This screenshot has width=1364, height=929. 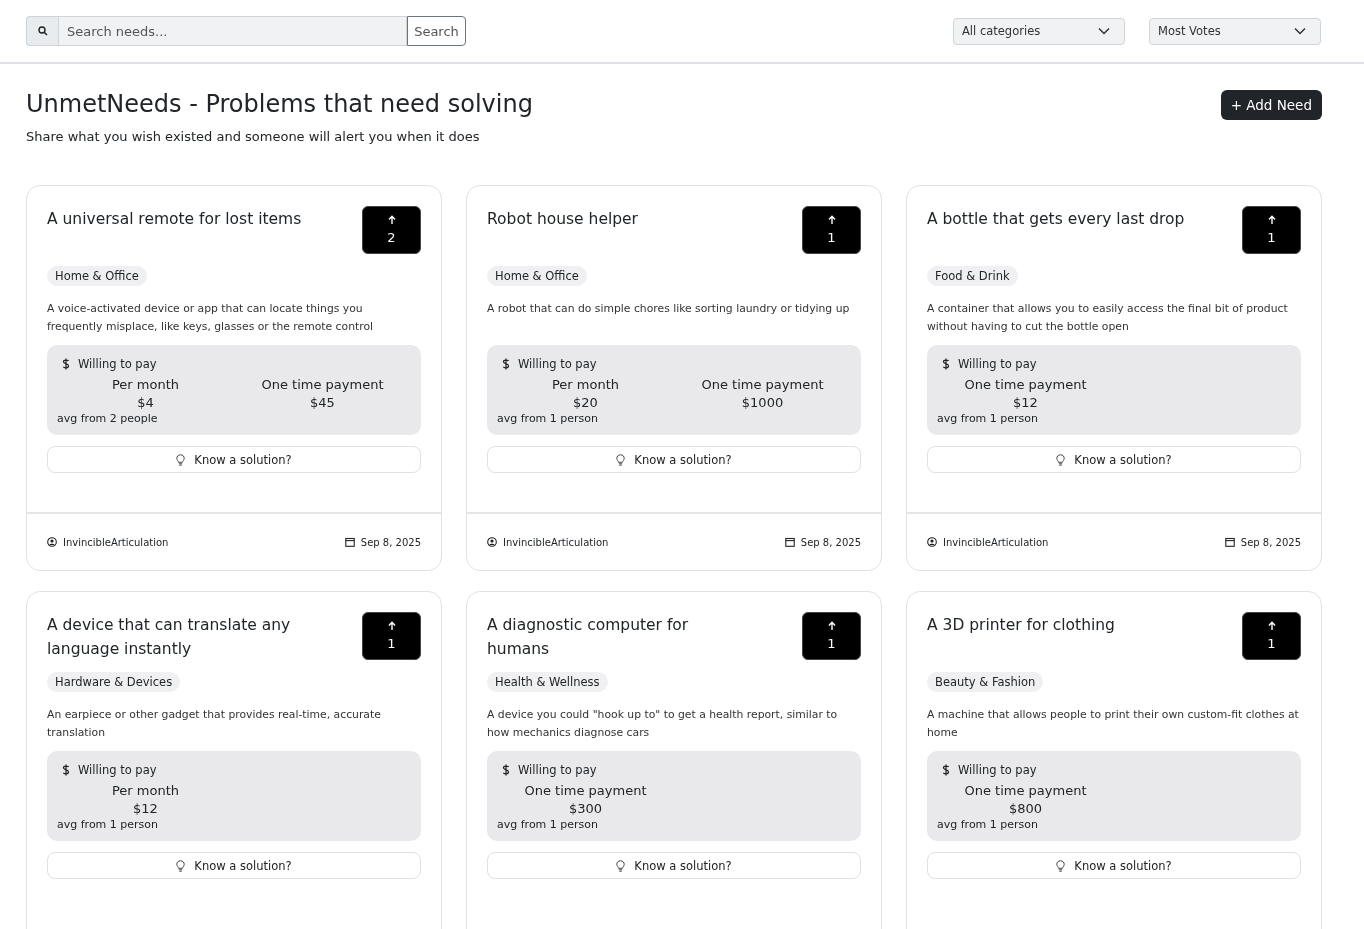 What do you see at coordinates (1113, 724) in the screenshot?
I see `need-description: A machine that allows people to print their own custom-fit clothes at home` at bounding box center [1113, 724].